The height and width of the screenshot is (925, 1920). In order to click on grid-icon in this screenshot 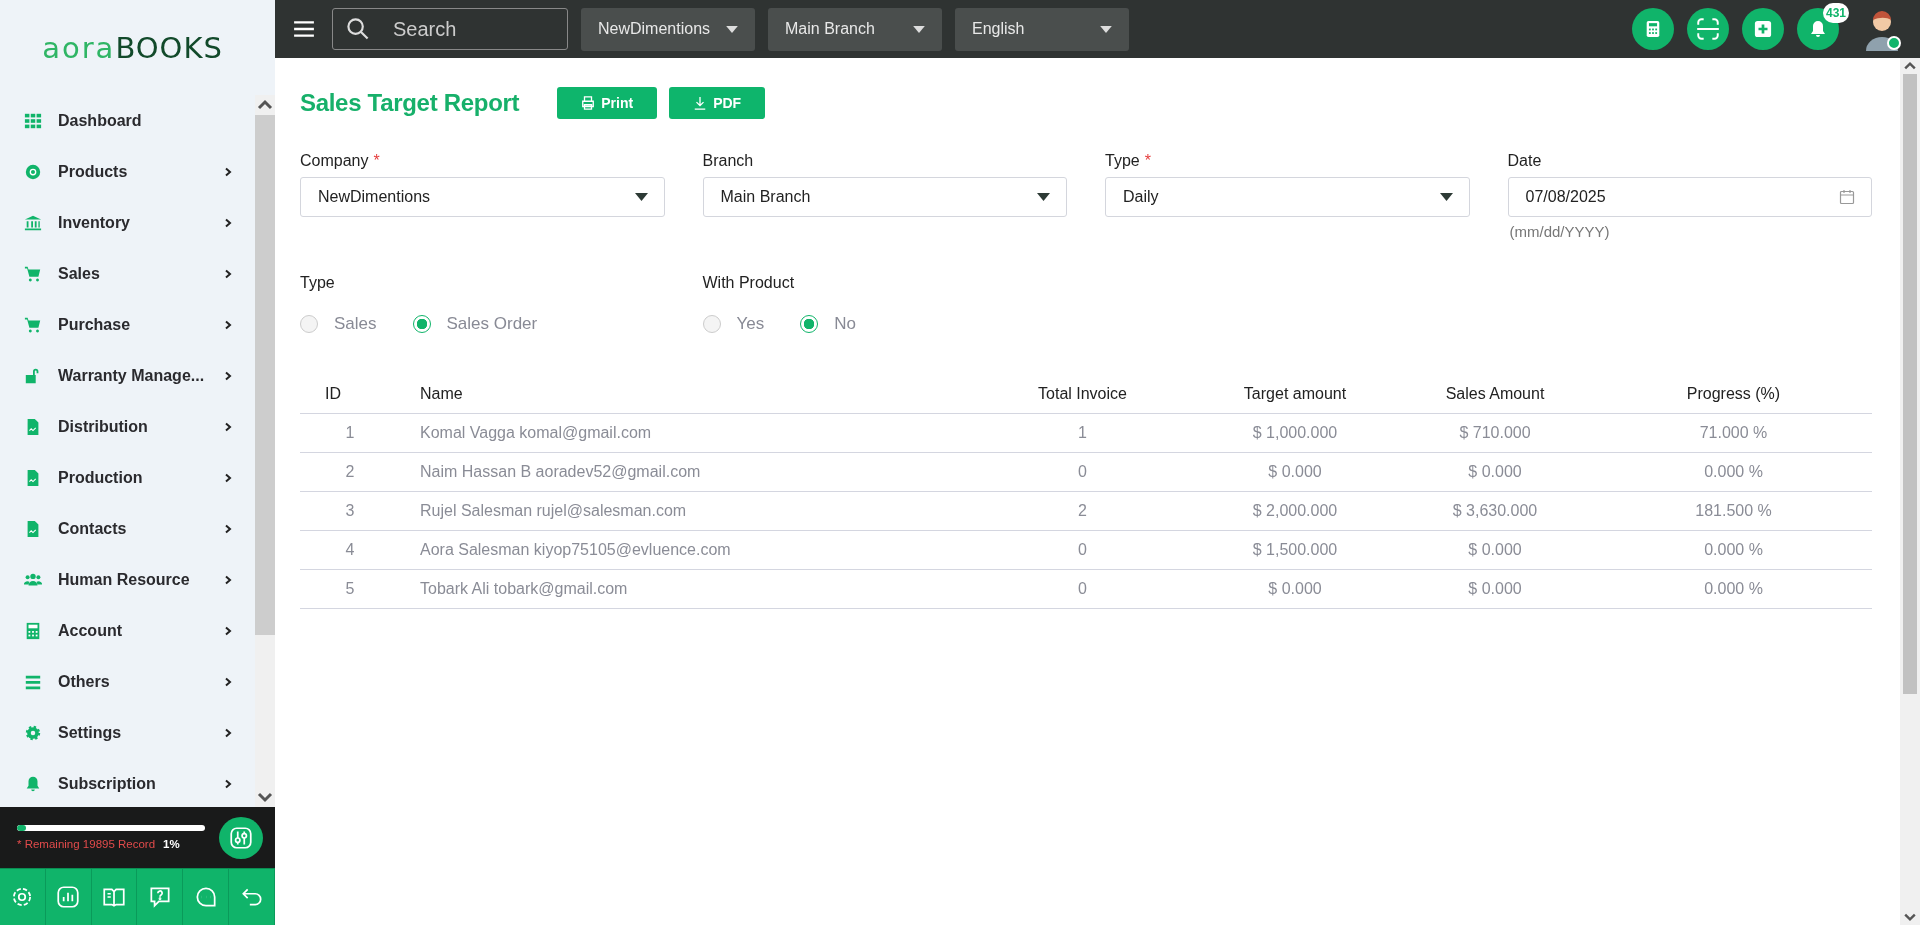, I will do `click(33, 120)`.